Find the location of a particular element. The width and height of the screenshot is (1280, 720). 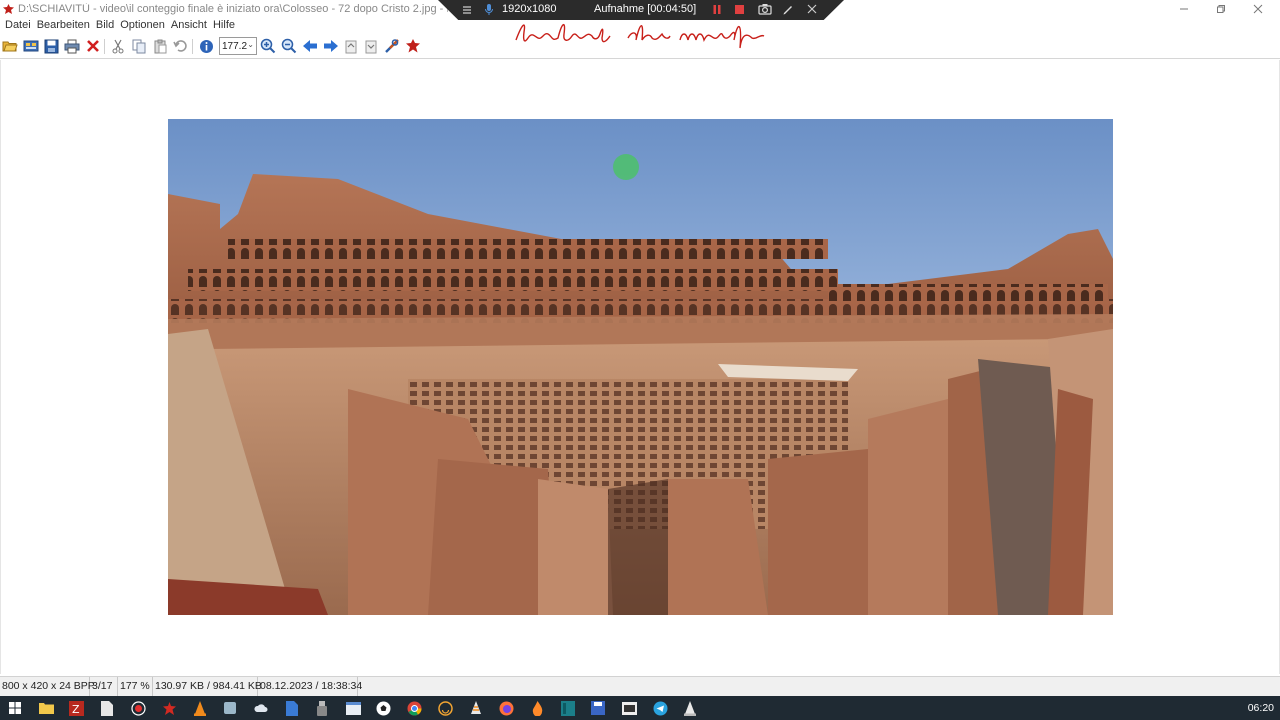

close-button is located at coordinates (1258, 9).